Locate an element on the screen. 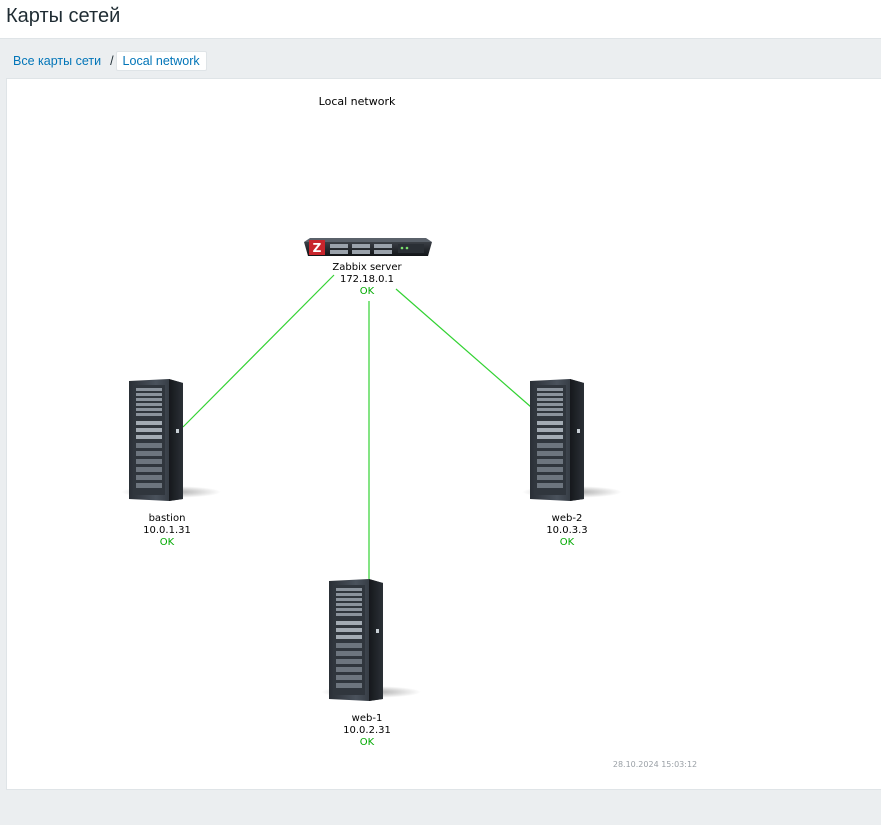 This screenshot has height=825, width=881. breadcrumb: Все карты сети / Local network is located at coordinates (106, 60).